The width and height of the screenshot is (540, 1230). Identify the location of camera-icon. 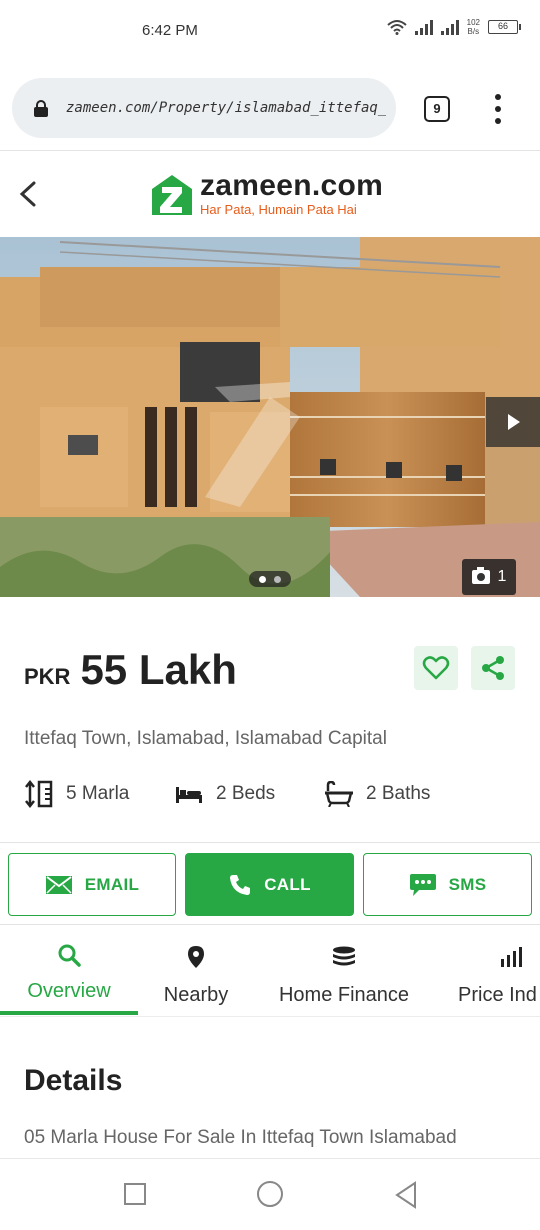
(480, 575).